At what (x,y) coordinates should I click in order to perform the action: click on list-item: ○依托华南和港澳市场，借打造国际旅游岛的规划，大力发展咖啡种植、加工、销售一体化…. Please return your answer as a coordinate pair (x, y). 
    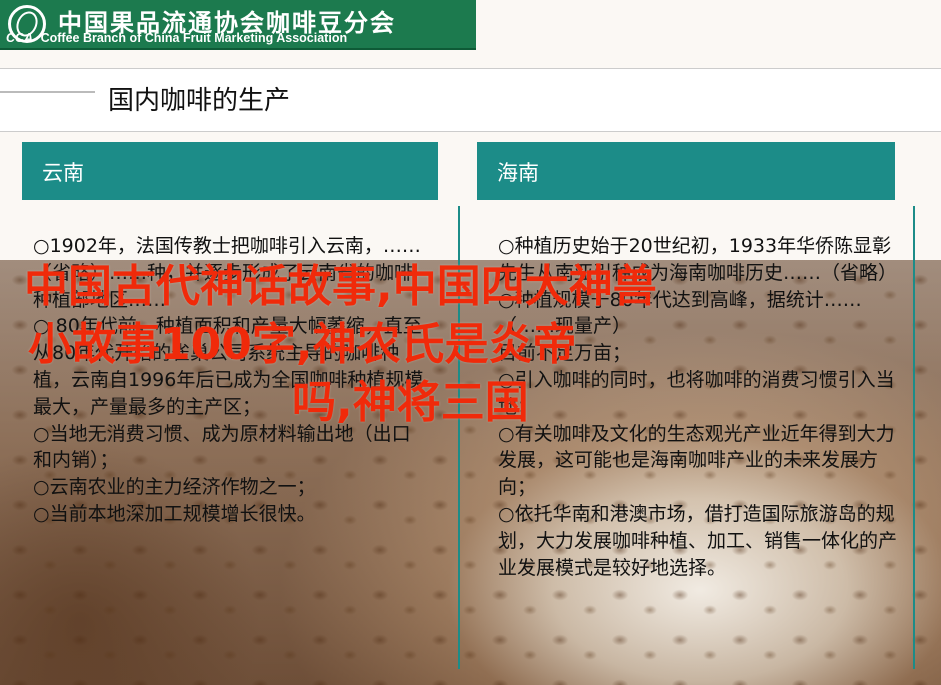
    Looking at the image, I should click on (698, 540).